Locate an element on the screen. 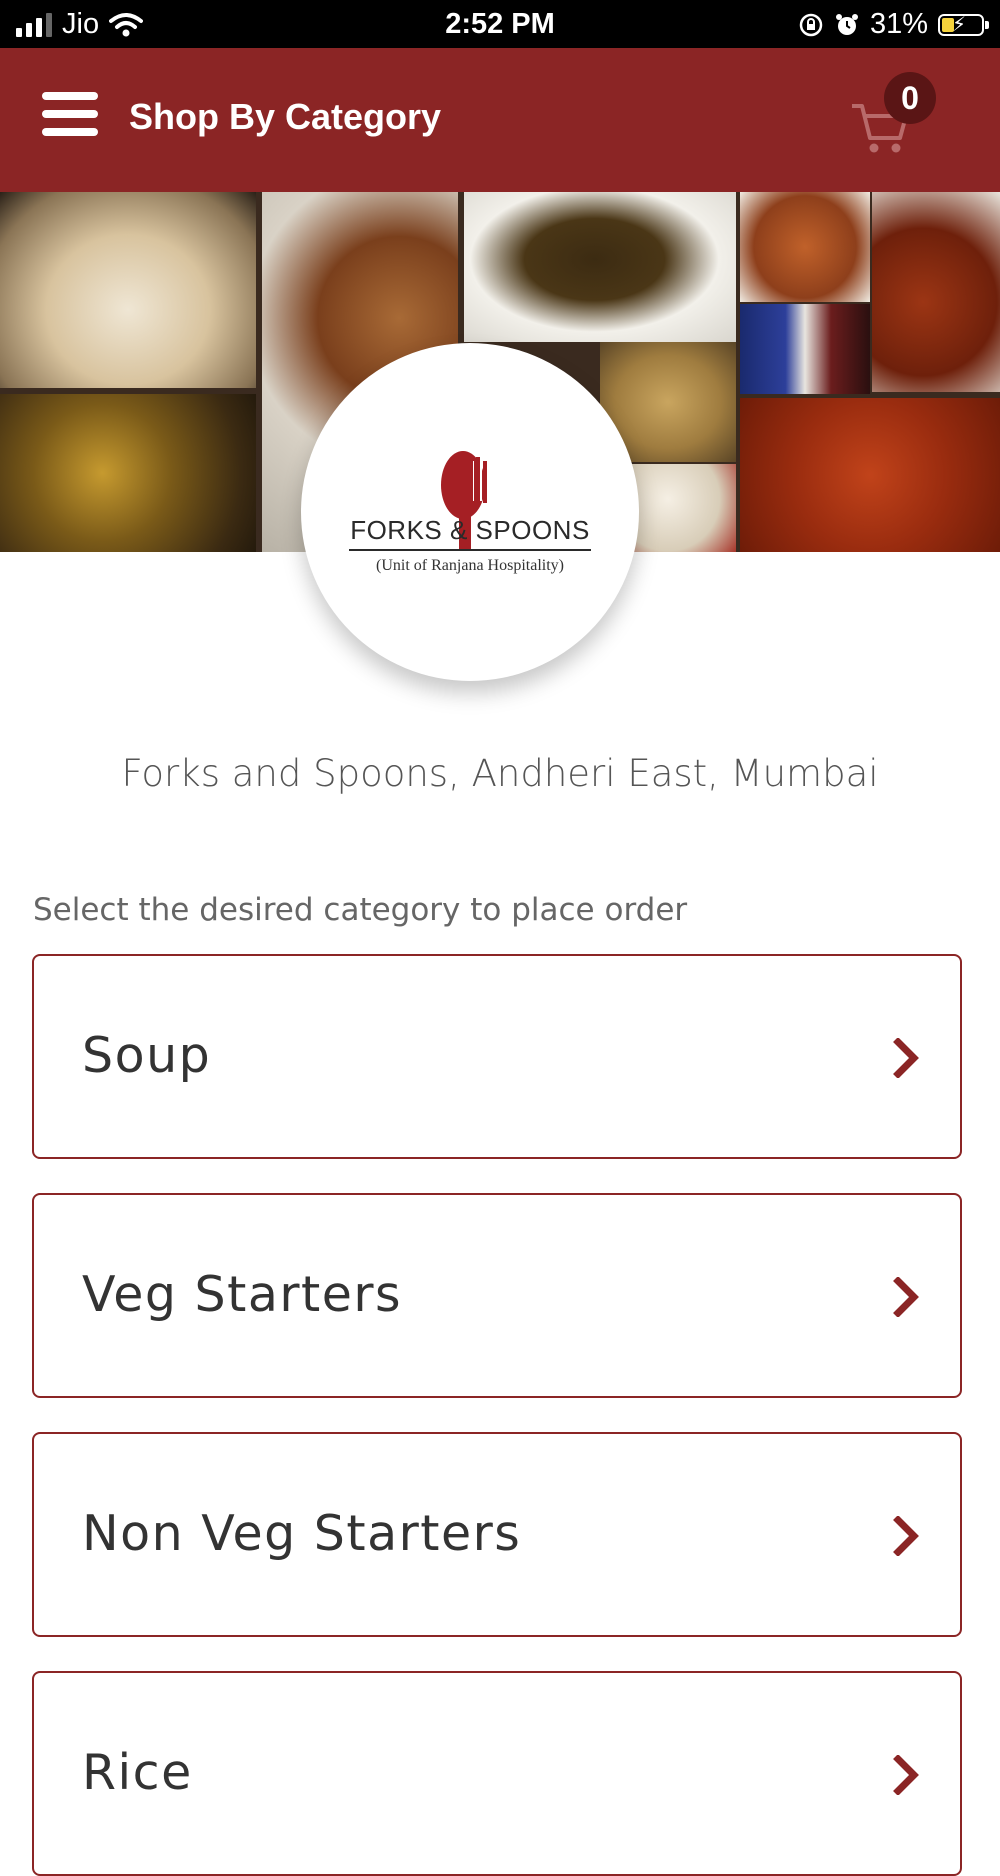 The width and height of the screenshot is (1000, 1876). manchurian-photo is located at coordinates (936, 292).